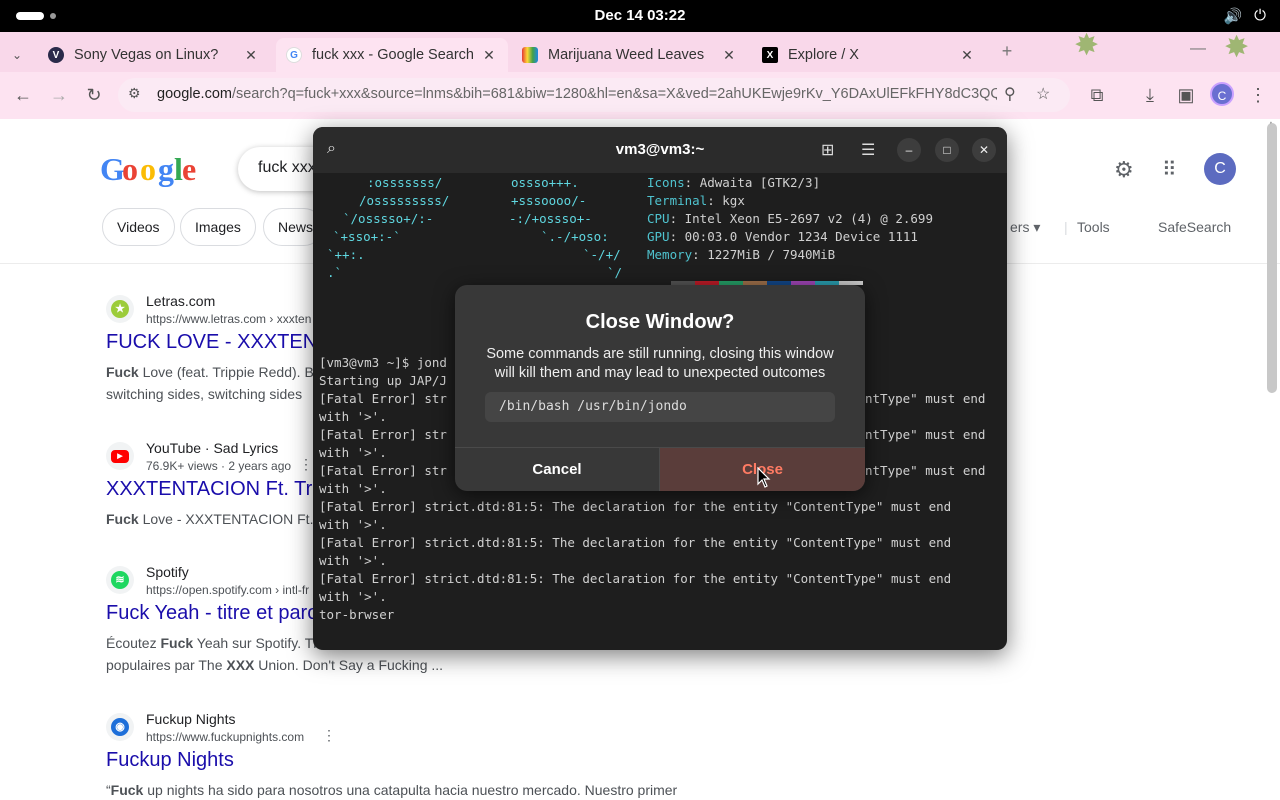  Describe the element at coordinates (367, 236) in the screenshot. I see `ascii-art-line: `+sso+:-`` at that location.